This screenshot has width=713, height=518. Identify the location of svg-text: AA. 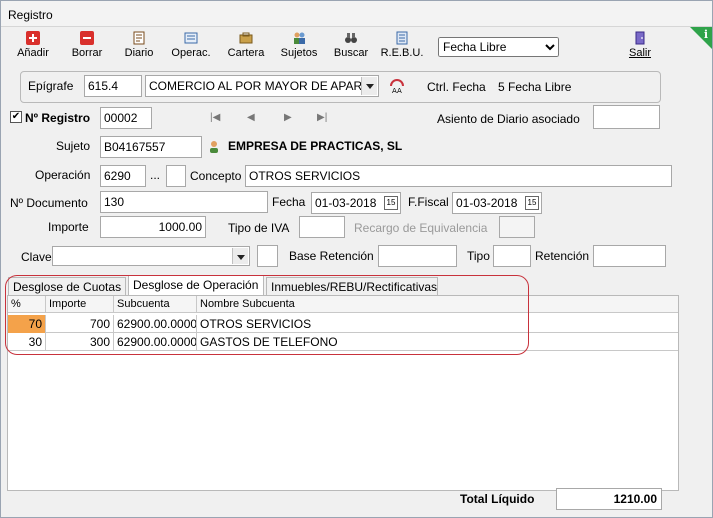
(397, 91).